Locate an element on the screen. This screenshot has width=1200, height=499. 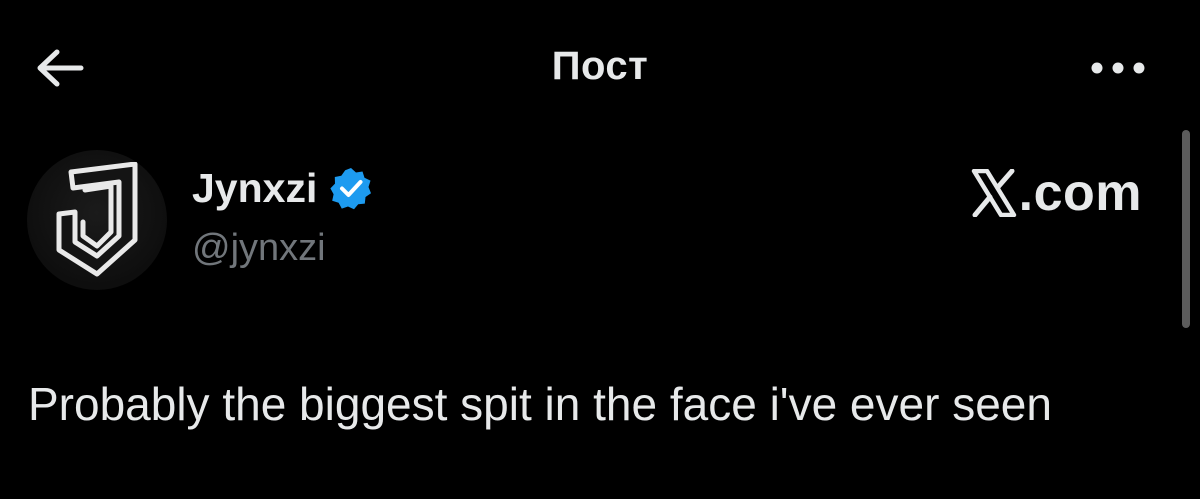
back-button is located at coordinates (59, 68).